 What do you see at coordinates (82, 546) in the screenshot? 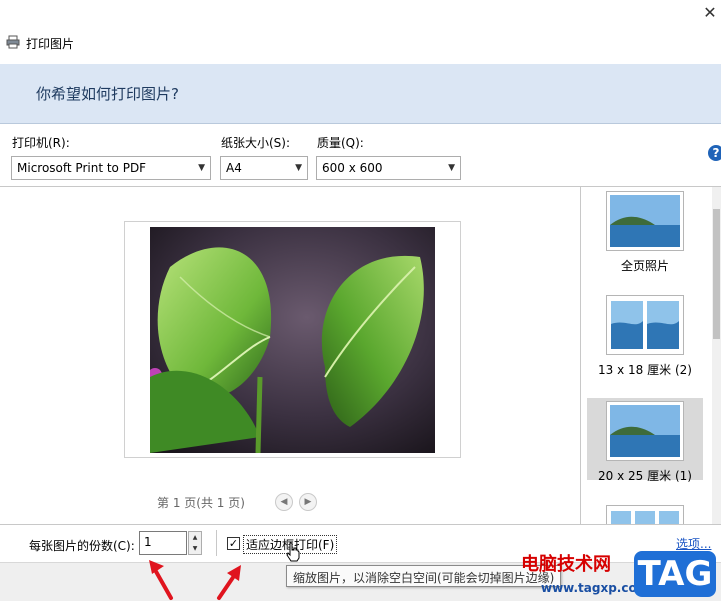
I see `copies-label: 每张图片的份数(C):` at bounding box center [82, 546].